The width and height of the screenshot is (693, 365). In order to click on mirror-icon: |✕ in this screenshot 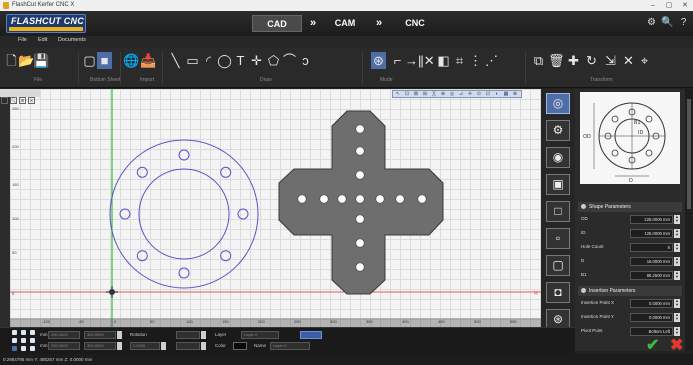, I will do `click(427, 60)`.